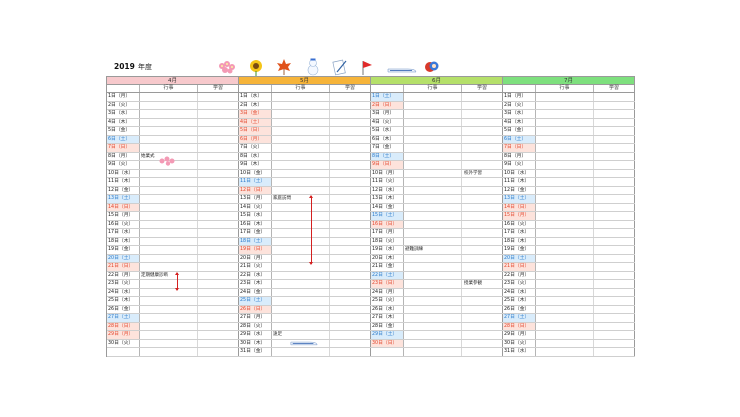  What do you see at coordinates (301, 335) in the screenshot?
I see `event-cell: 遠足` at bounding box center [301, 335].